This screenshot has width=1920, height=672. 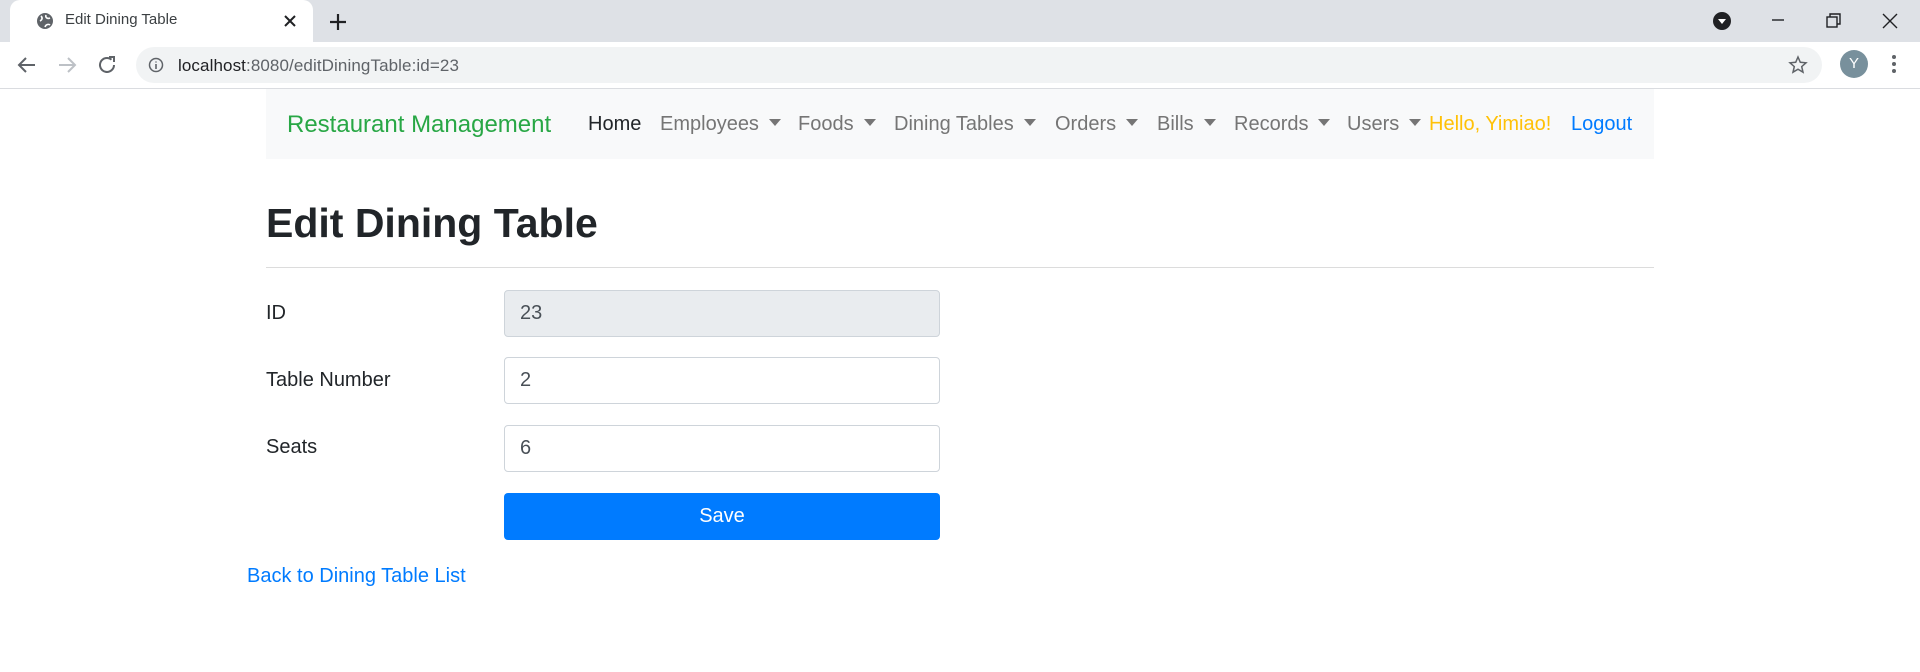 What do you see at coordinates (27, 65) in the screenshot?
I see `back-arrow-icon` at bounding box center [27, 65].